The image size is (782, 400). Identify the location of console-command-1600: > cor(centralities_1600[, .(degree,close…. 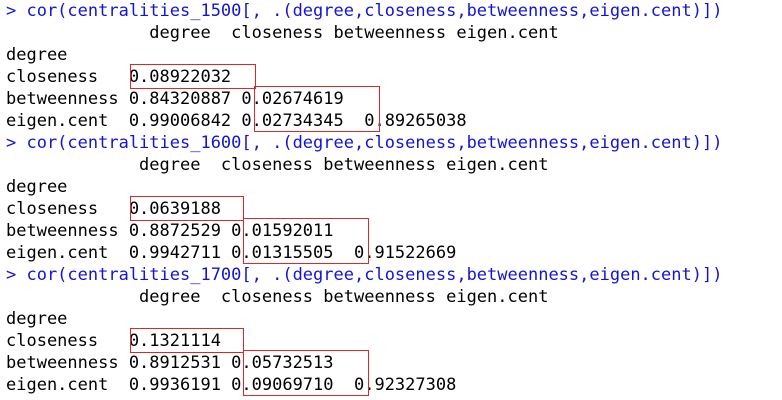
(364, 143).